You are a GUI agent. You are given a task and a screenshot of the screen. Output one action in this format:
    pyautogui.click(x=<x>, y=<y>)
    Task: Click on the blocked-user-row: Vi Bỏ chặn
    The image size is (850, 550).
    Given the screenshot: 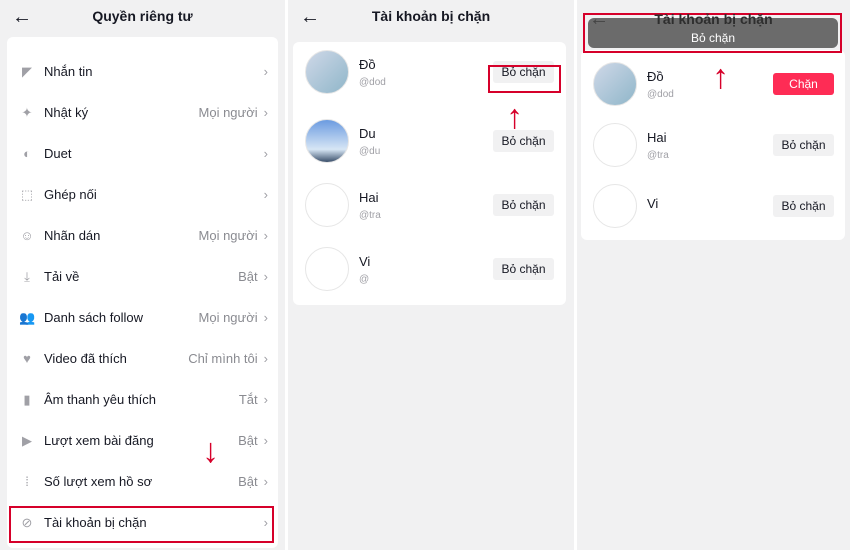 What is the action you would take?
    pyautogui.click(x=713, y=206)
    